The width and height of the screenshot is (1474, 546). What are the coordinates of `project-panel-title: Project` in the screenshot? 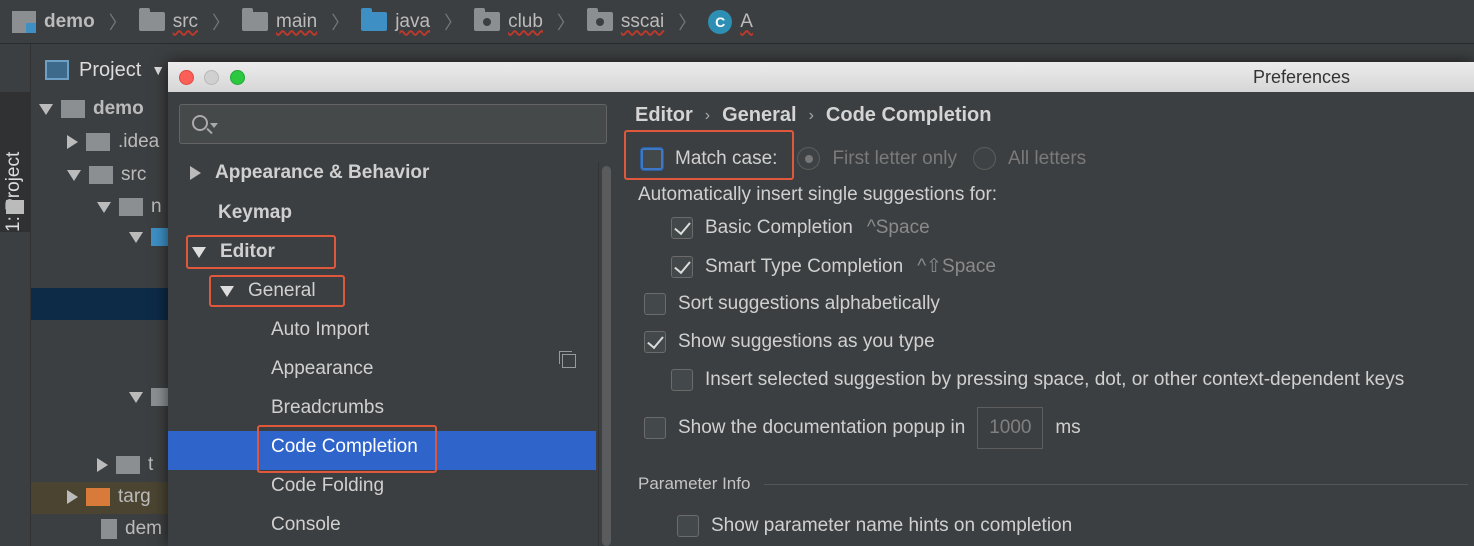 It's located at (110, 69).